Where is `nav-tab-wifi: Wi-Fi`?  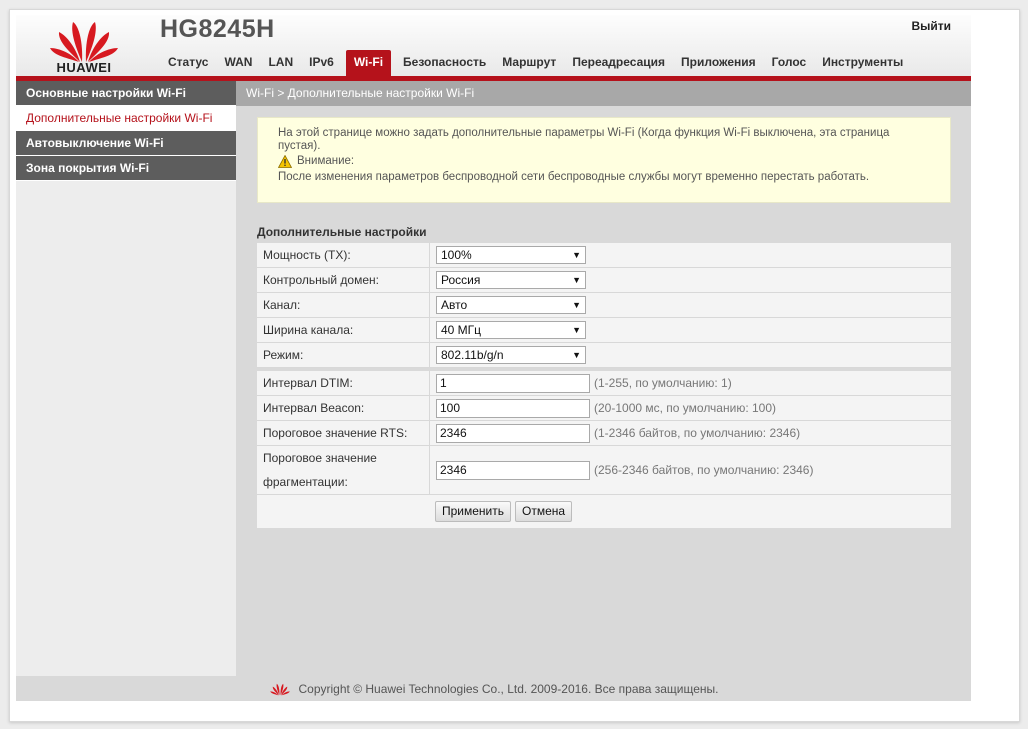 nav-tab-wifi: Wi-Fi is located at coordinates (368, 63).